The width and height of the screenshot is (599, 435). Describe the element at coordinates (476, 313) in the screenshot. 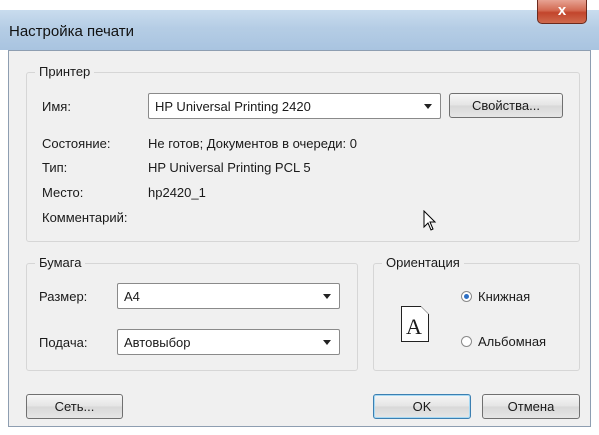

I see `orientation-group: Ориентация A Книжная Альбомная` at that location.